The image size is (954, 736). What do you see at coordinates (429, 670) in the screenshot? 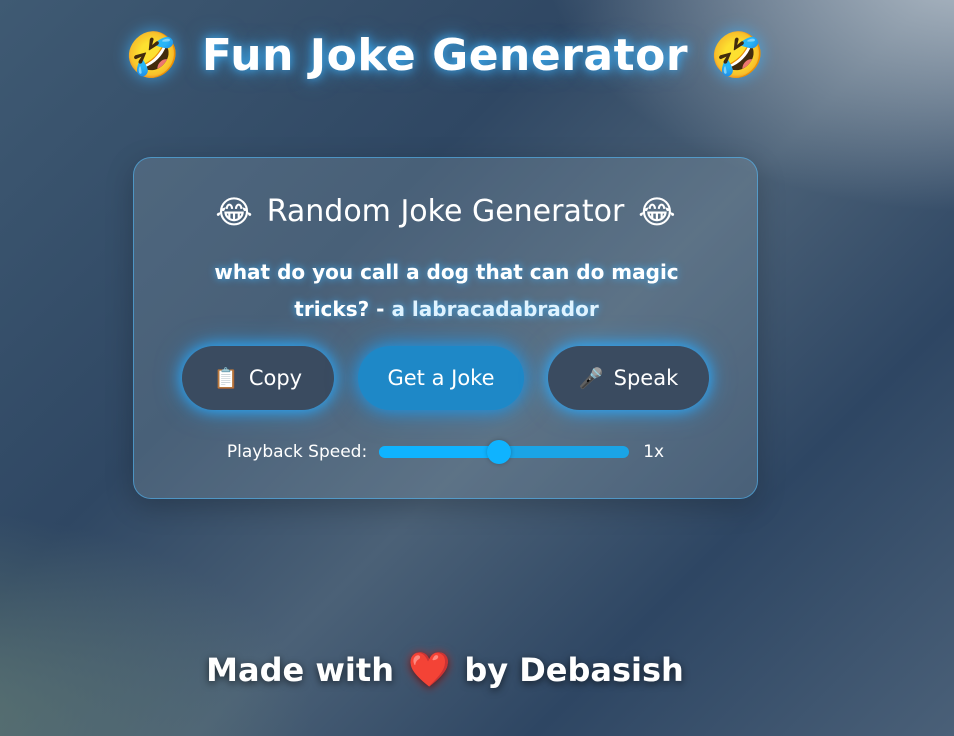
I see `heart-icon: ❤️` at bounding box center [429, 670].